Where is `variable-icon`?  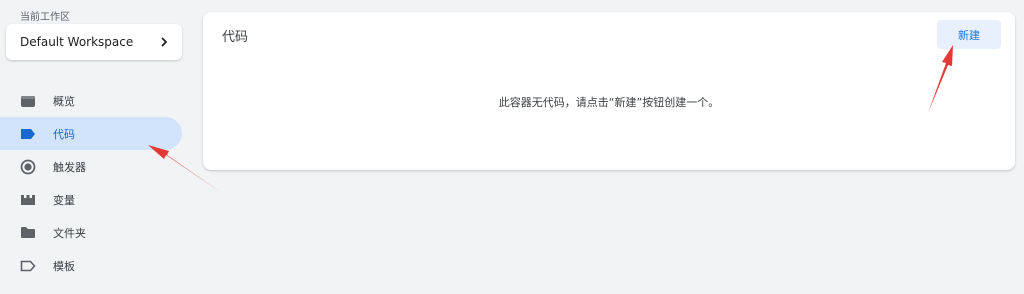
variable-icon is located at coordinates (28, 200).